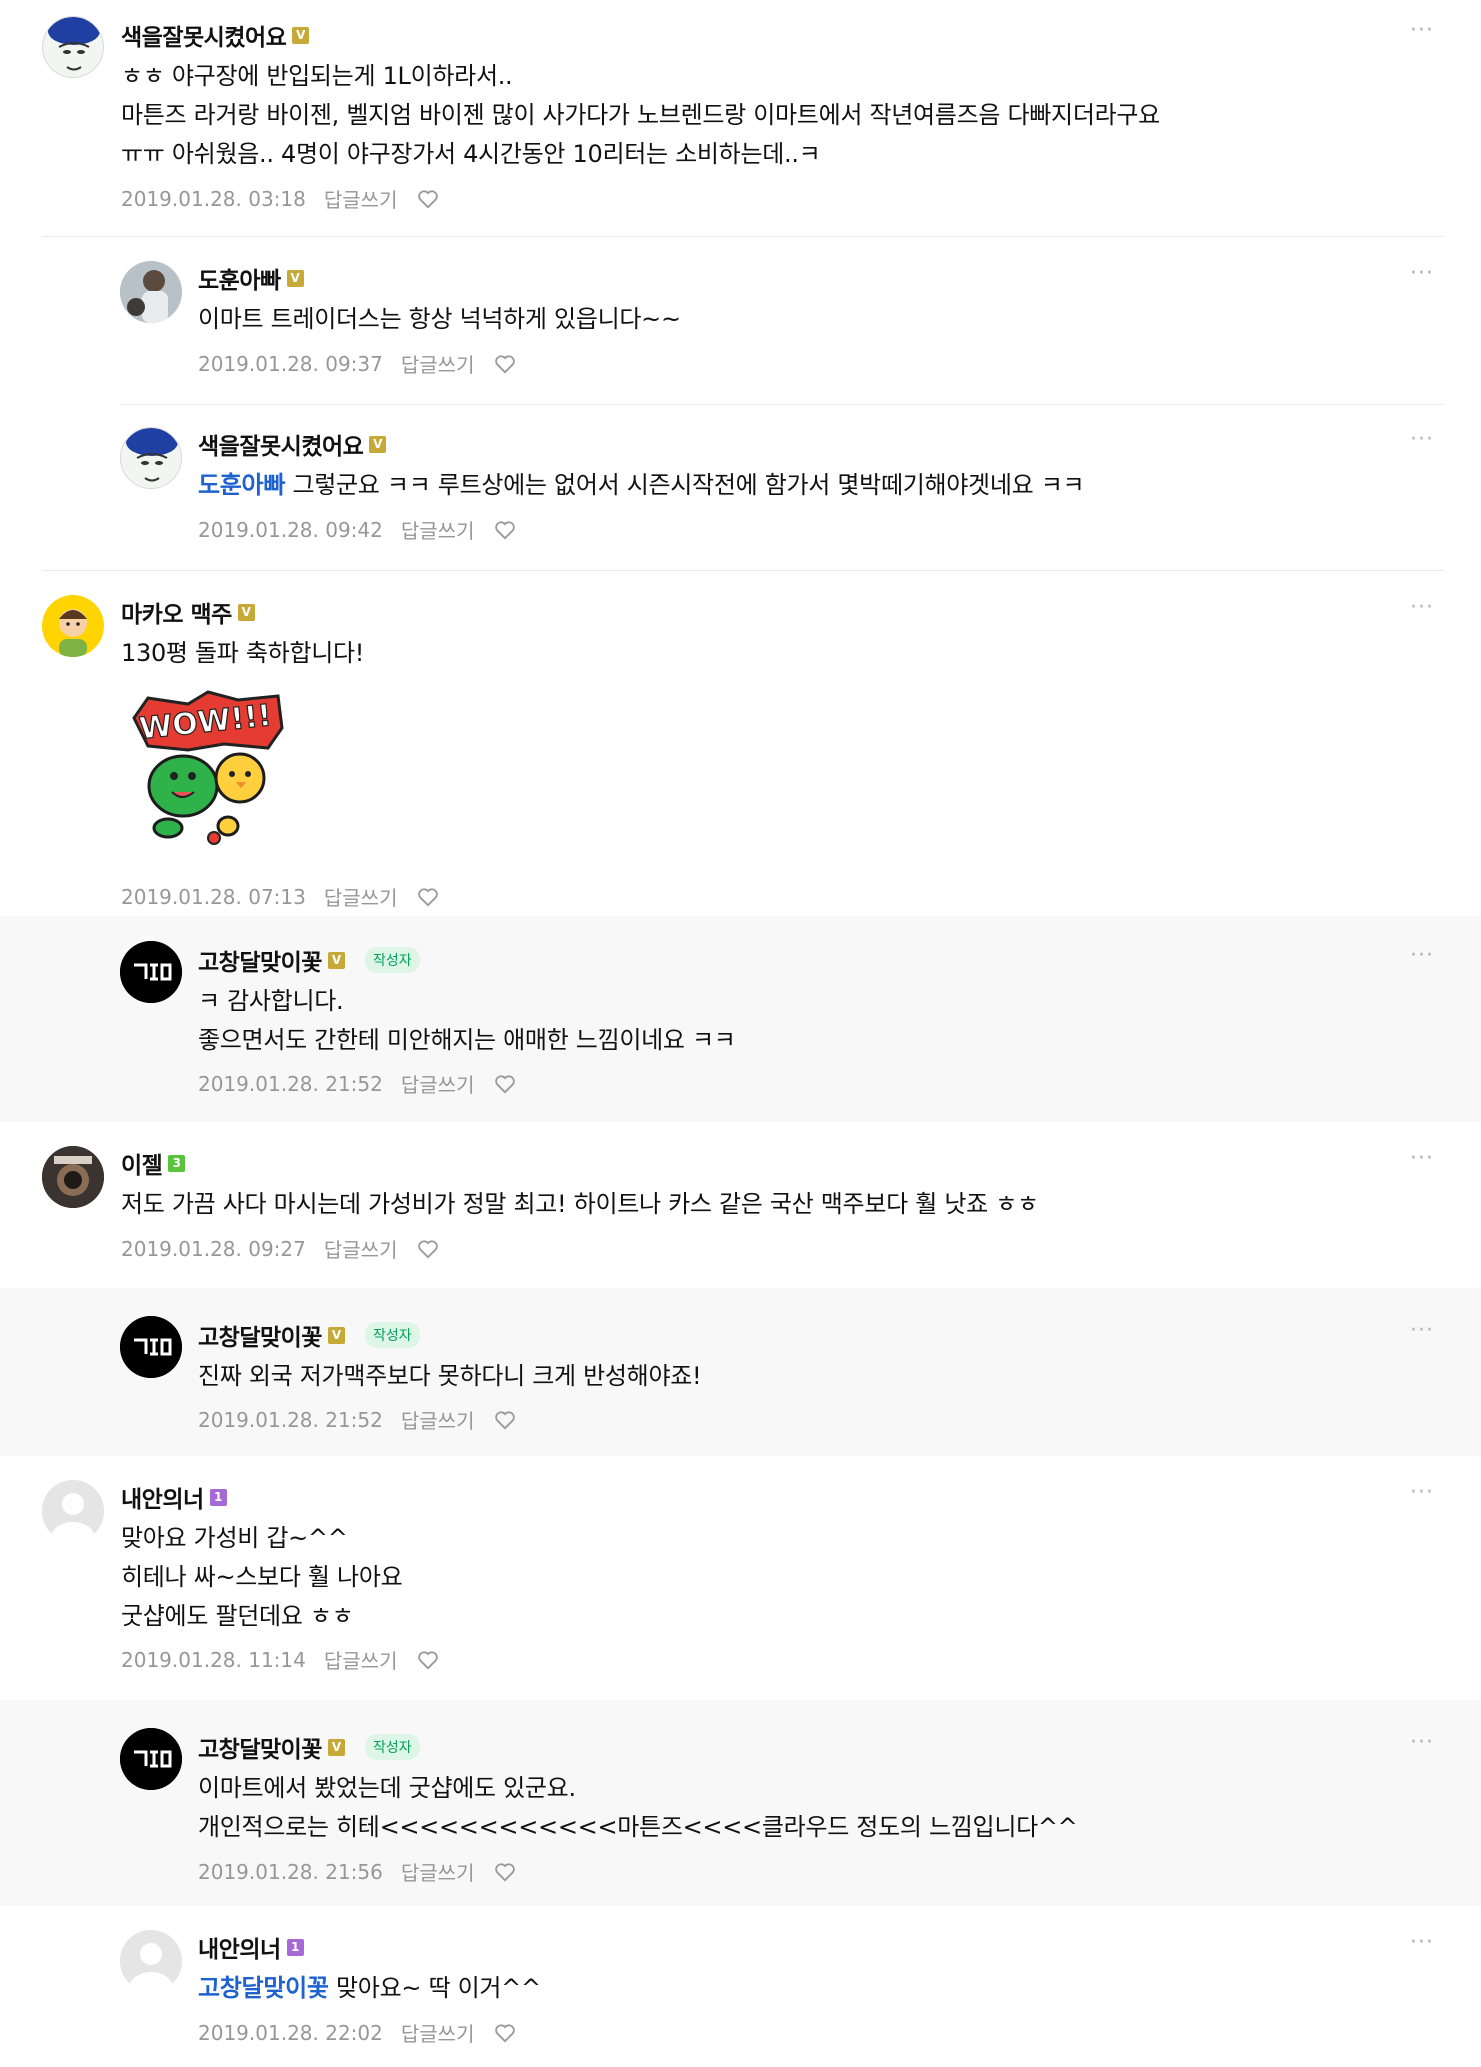  Describe the element at coordinates (237, 1616) in the screenshot. I see `comment-line: 굿샵에도 팔던데요 ㅎㅎ` at that location.